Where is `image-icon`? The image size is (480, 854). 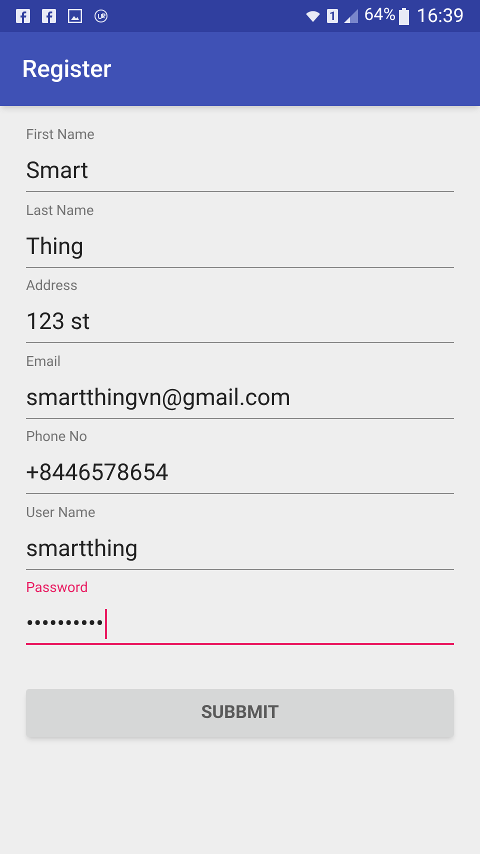 image-icon is located at coordinates (75, 16).